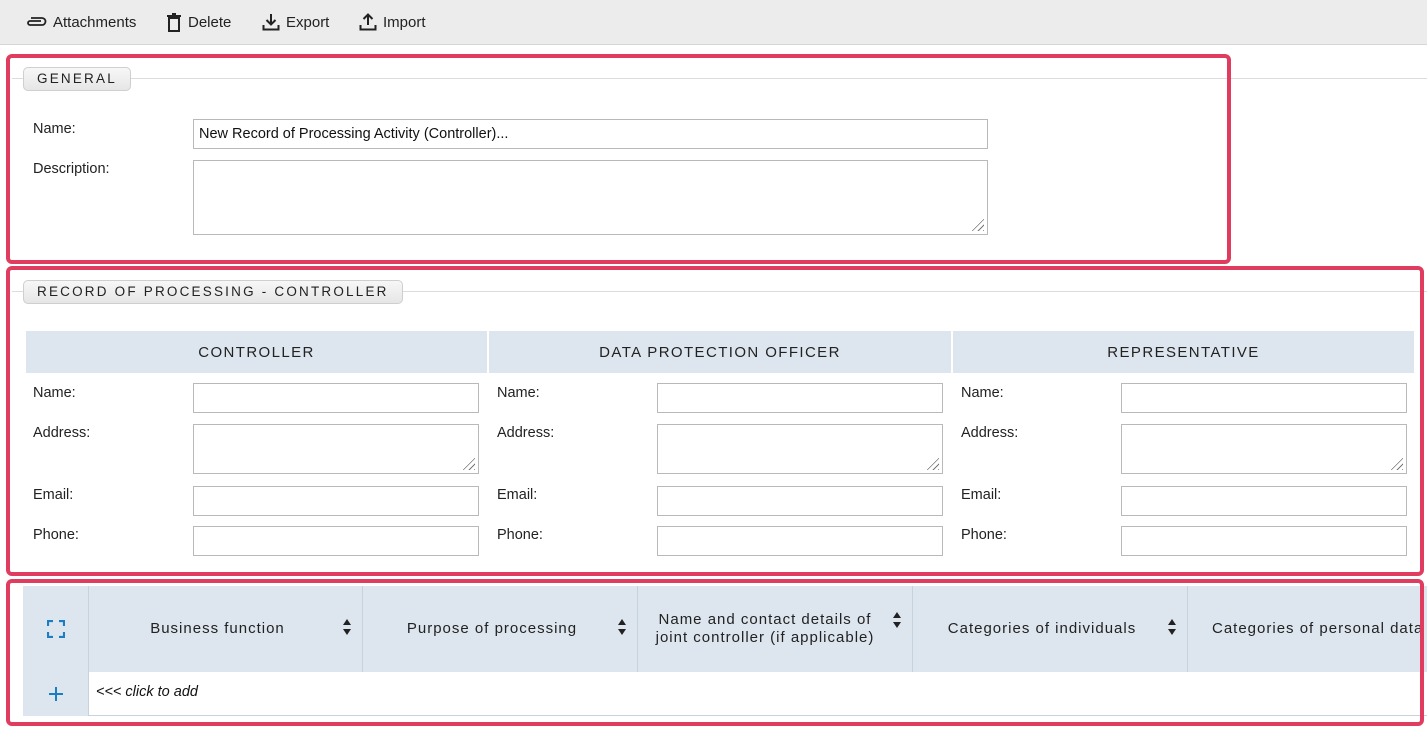 The height and width of the screenshot is (733, 1427). Describe the element at coordinates (713, 22) in the screenshot. I see `toolbar: Attachments Delete Export Import` at that location.